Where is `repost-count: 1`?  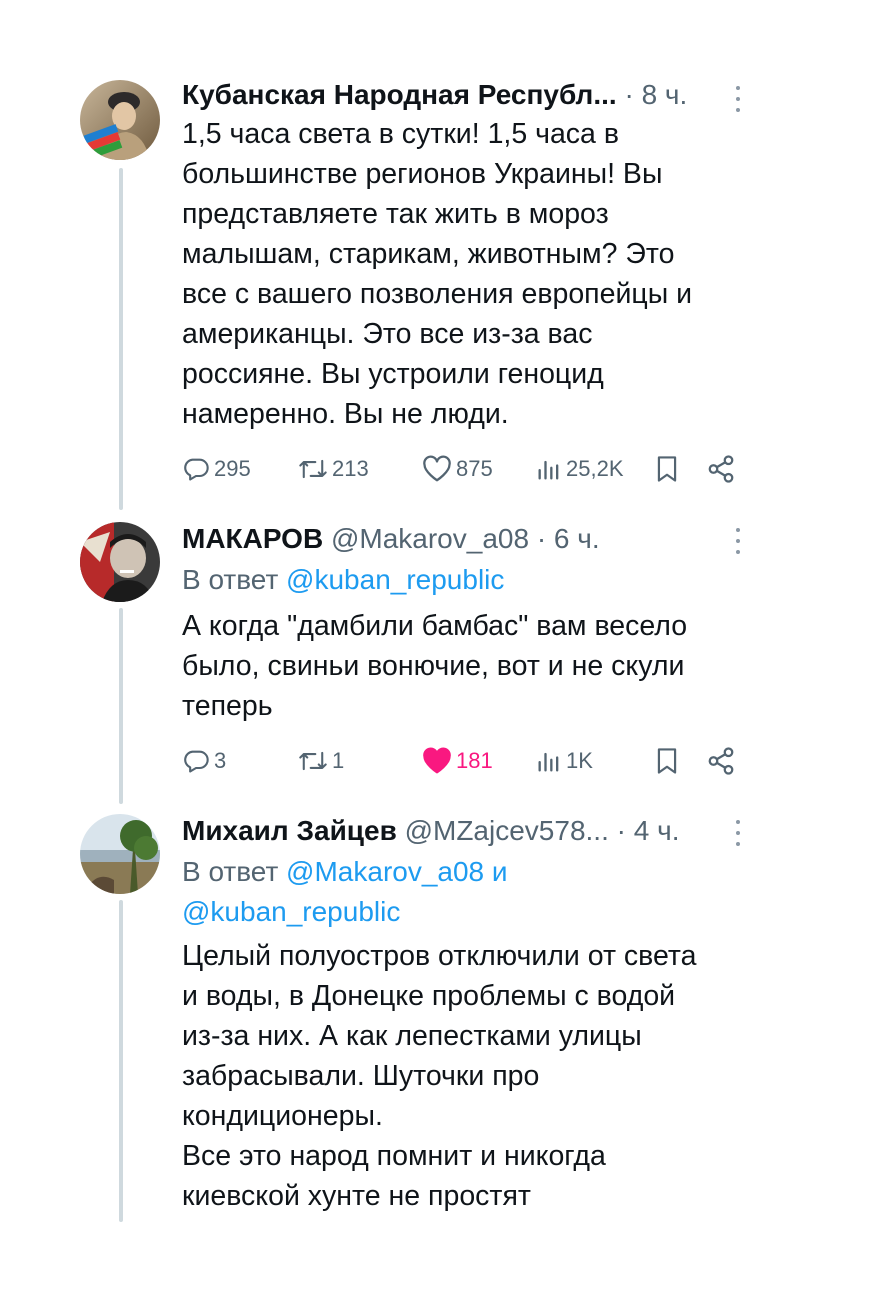
repost-count: 1 is located at coordinates (338, 760).